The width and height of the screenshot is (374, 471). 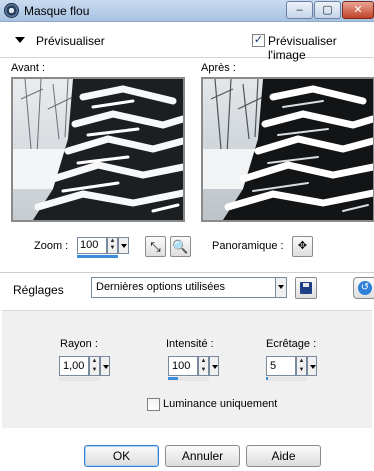 What do you see at coordinates (112, 245) in the screenshot?
I see `zoom-spinner: ▲ ▼` at bounding box center [112, 245].